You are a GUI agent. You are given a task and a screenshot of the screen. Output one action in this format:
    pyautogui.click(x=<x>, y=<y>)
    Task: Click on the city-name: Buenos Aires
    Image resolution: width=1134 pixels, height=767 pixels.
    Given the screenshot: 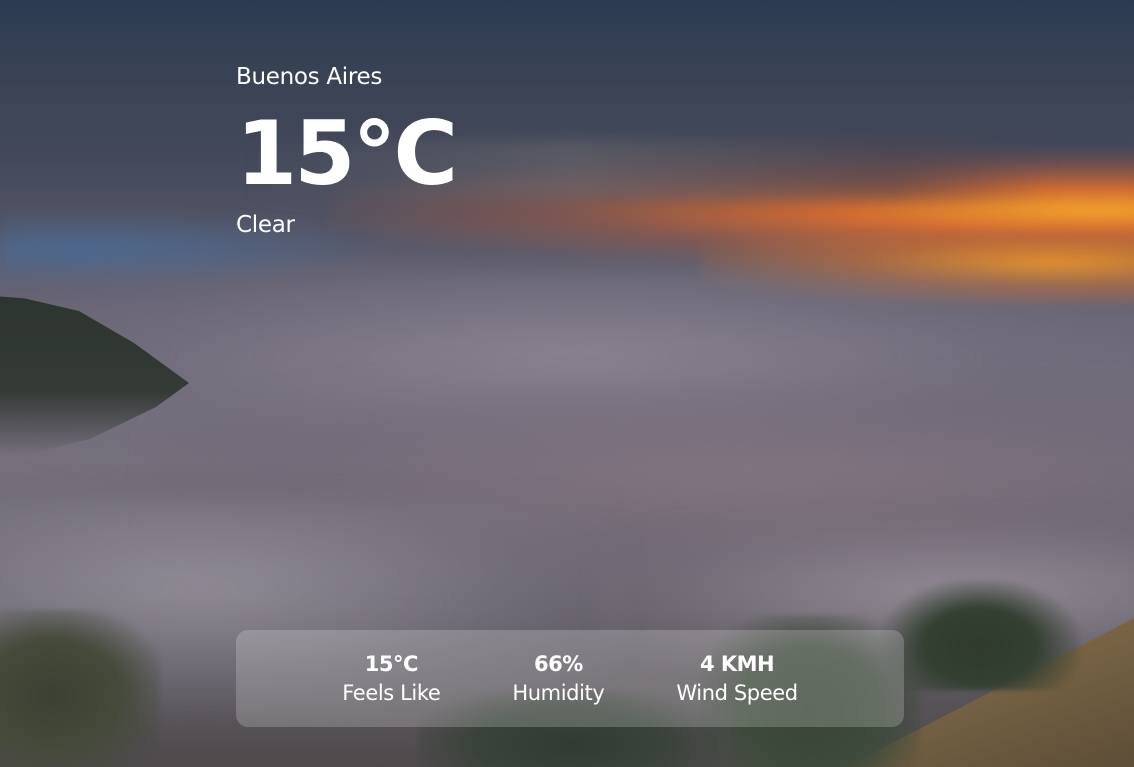 What is the action you would take?
    pyautogui.click(x=309, y=77)
    